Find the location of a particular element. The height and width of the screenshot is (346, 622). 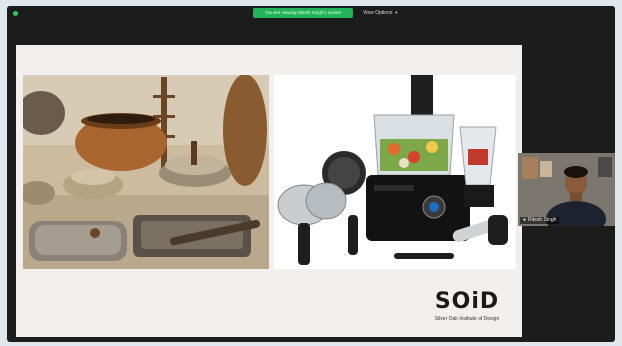

participant-video is located at coordinates (566, 189).